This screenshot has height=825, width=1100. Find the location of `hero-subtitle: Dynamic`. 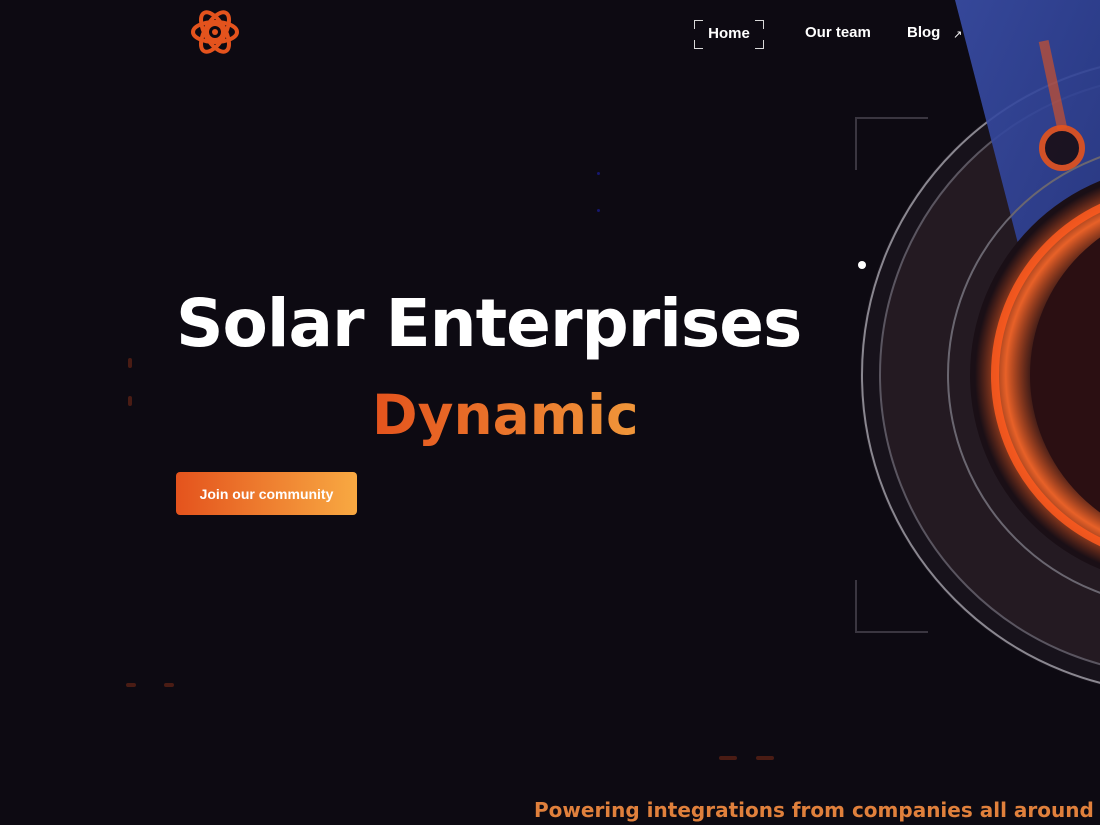

hero-subtitle: Dynamic is located at coordinates (505, 415).